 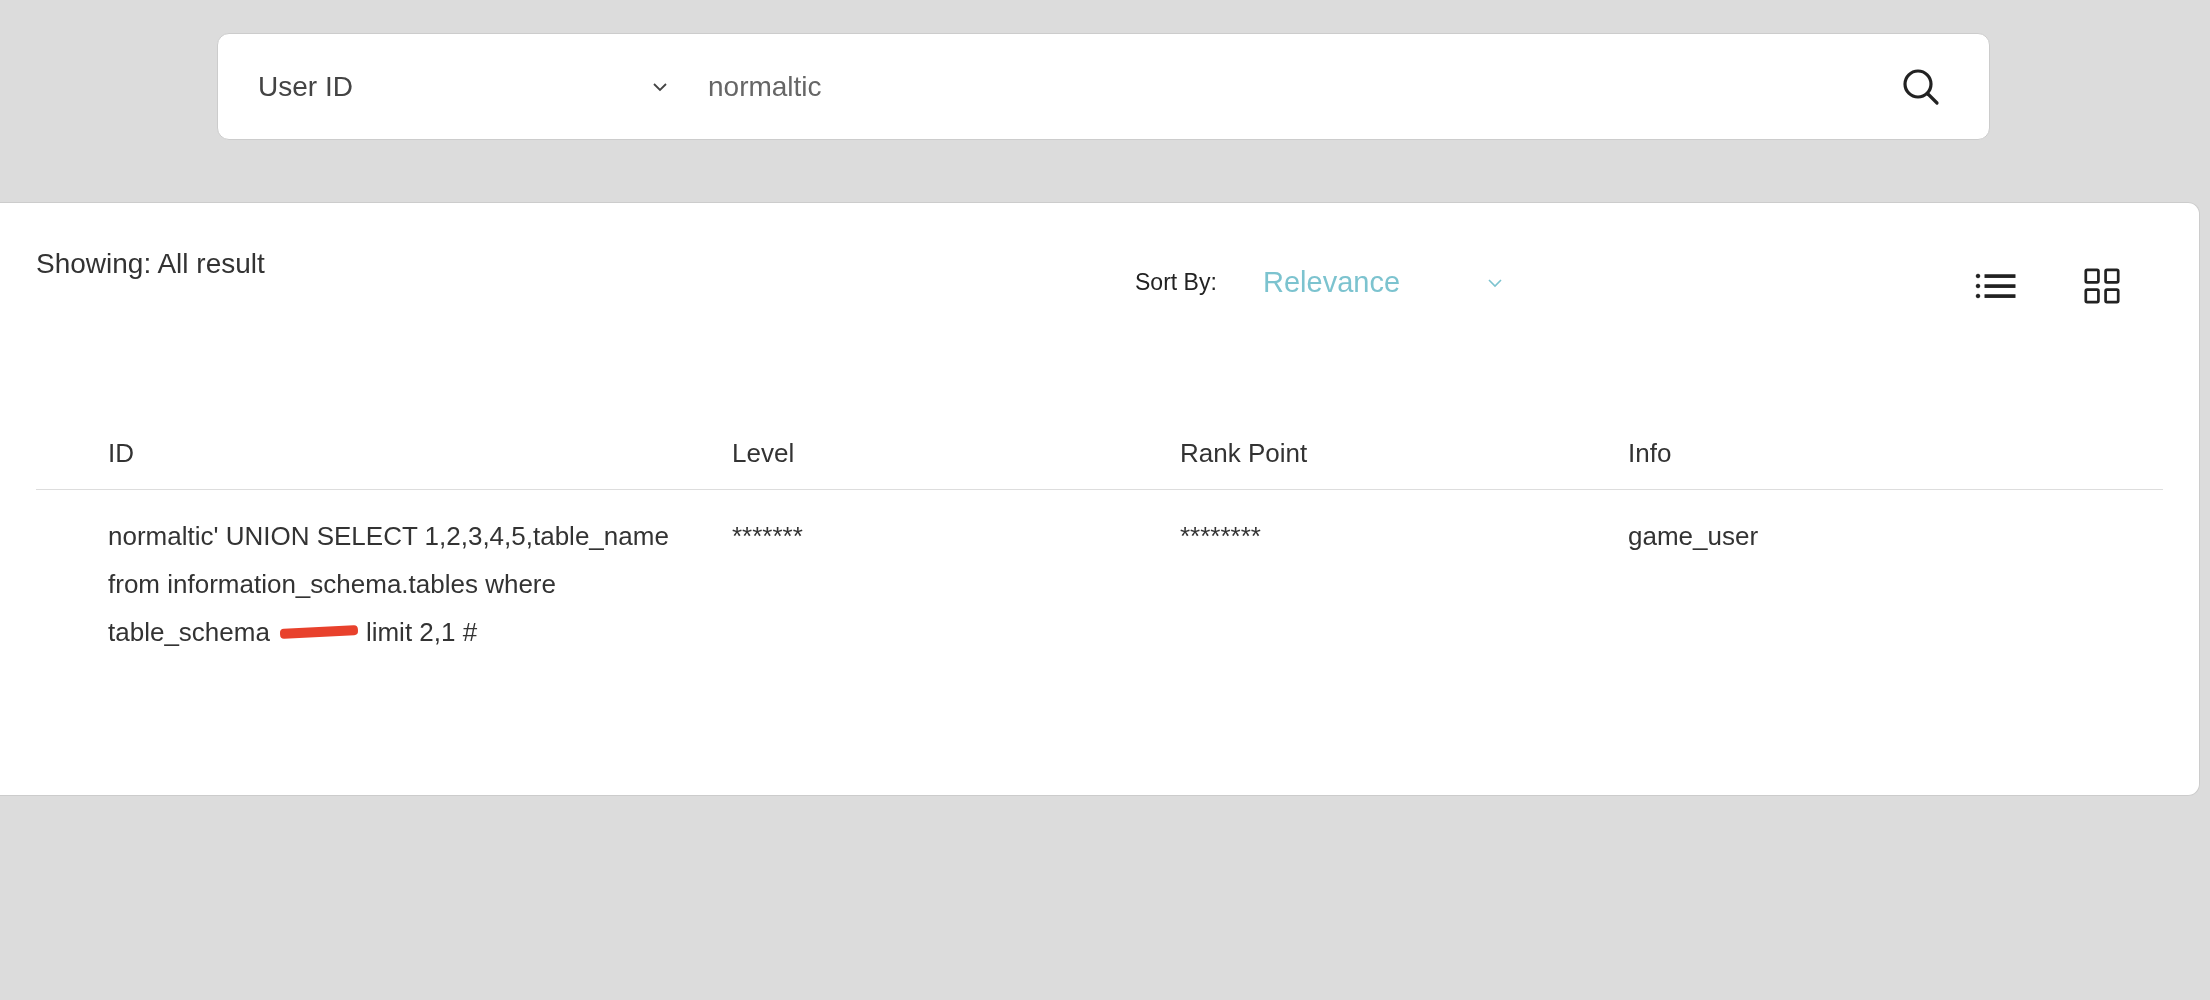 What do you see at coordinates (463, 86) in the screenshot?
I see `field-dropdown: User ID` at bounding box center [463, 86].